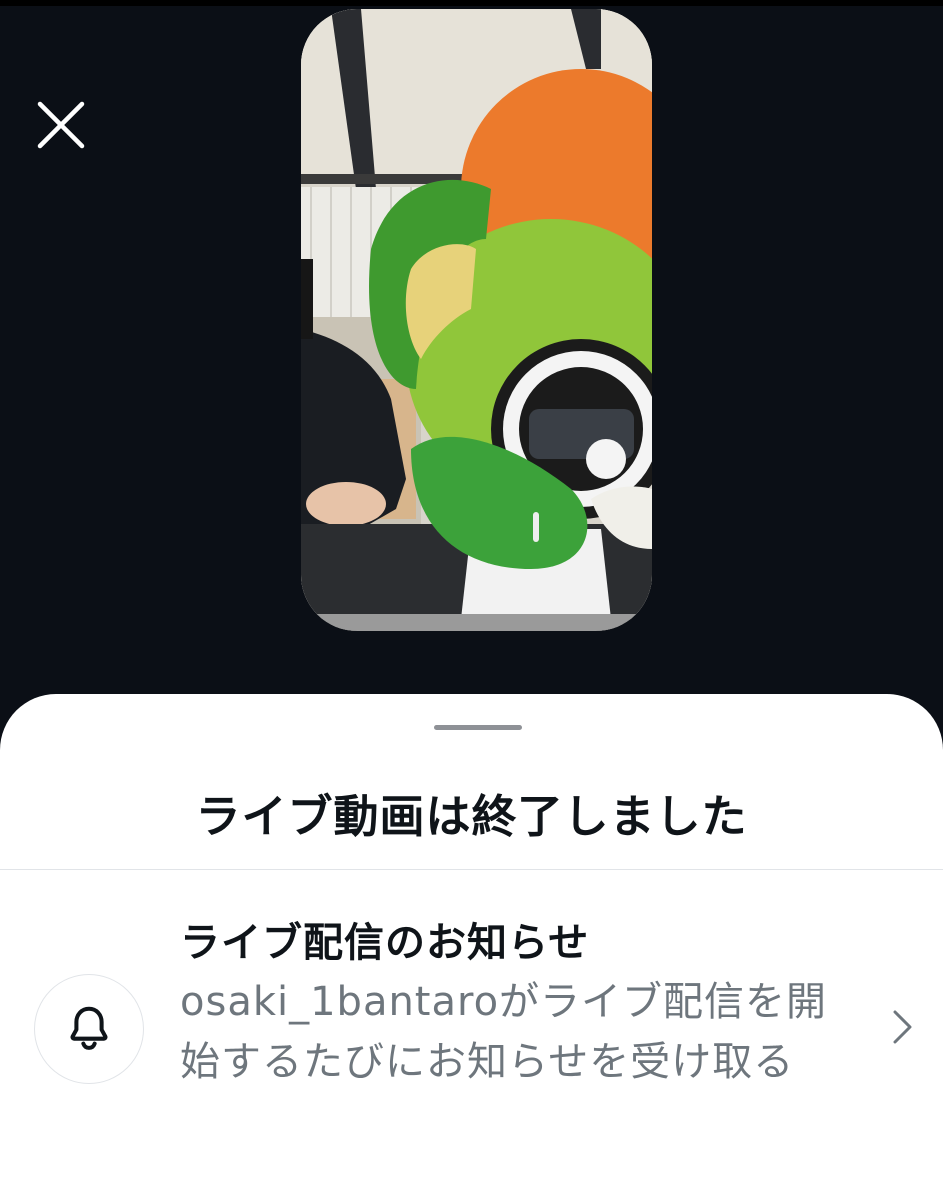 The width and height of the screenshot is (943, 1200). What do you see at coordinates (471, 3) in the screenshot?
I see `status-bar` at bounding box center [471, 3].